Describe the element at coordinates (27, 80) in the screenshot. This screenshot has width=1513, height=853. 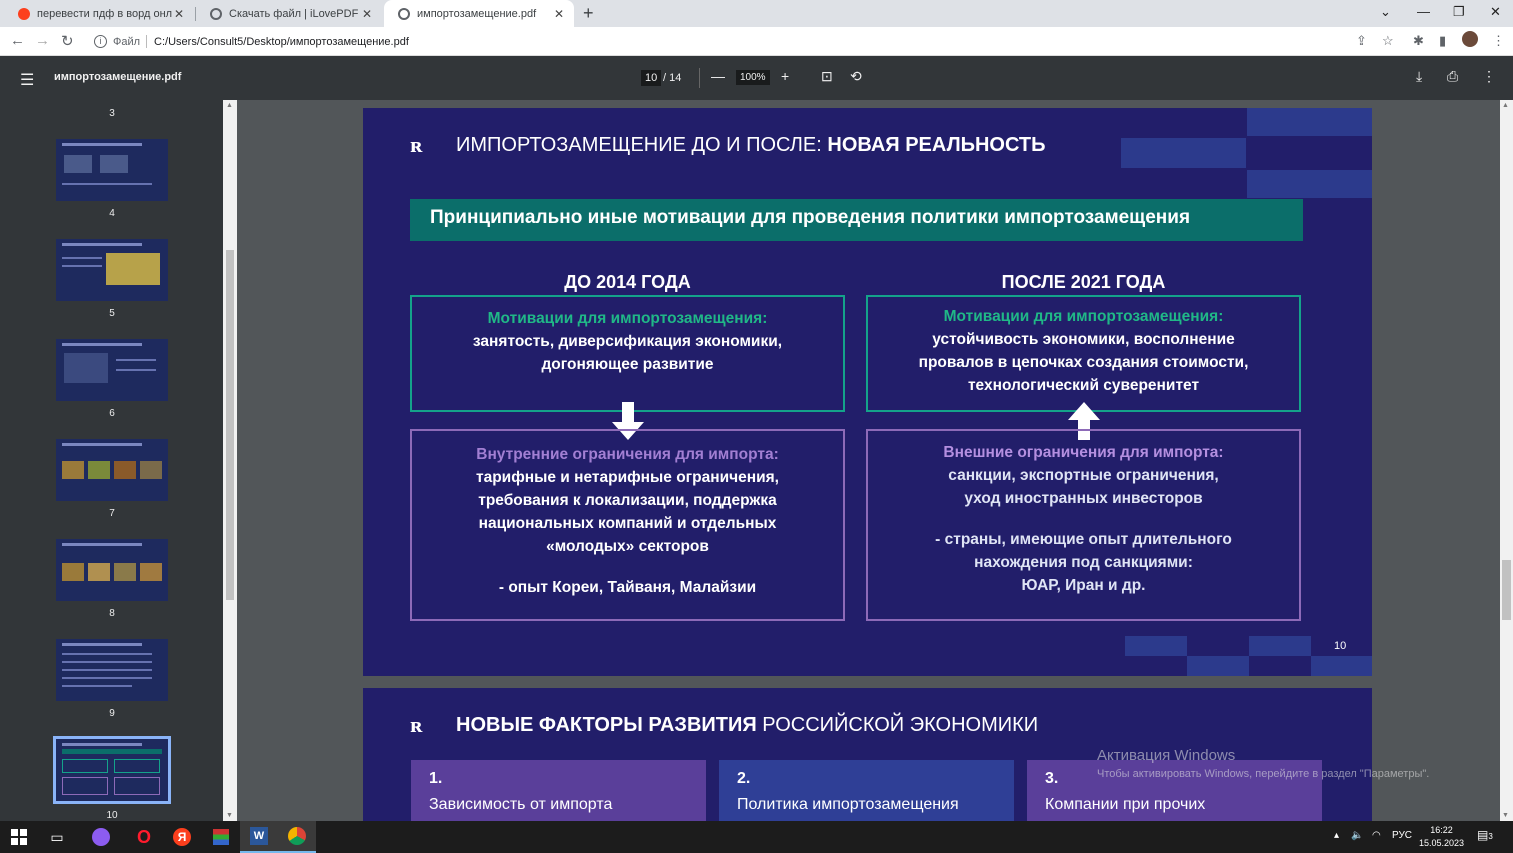
I see `hamburger-menu-icon: ☰` at that location.